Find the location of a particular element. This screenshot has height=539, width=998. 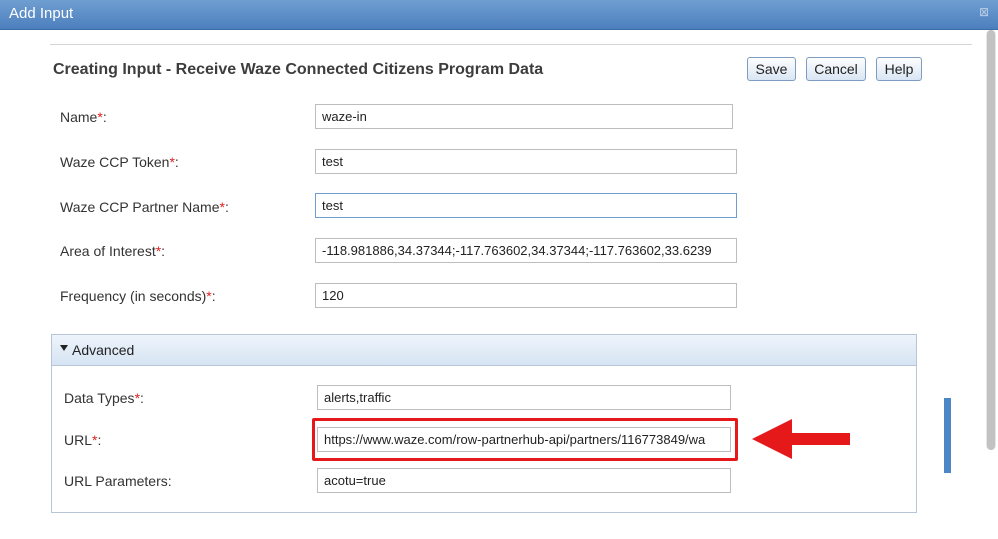

name-label: Name*: is located at coordinates (83, 117).